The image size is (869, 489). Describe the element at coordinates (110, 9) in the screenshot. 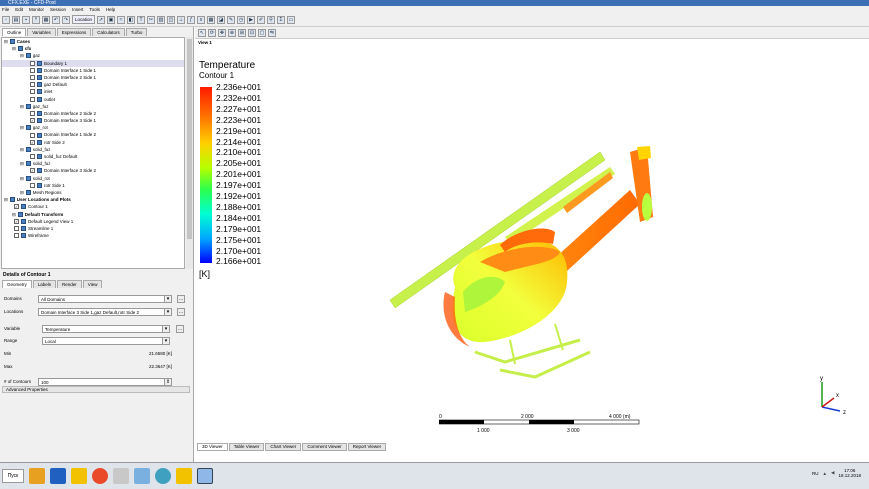

I see `menu-help: Help` at that location.